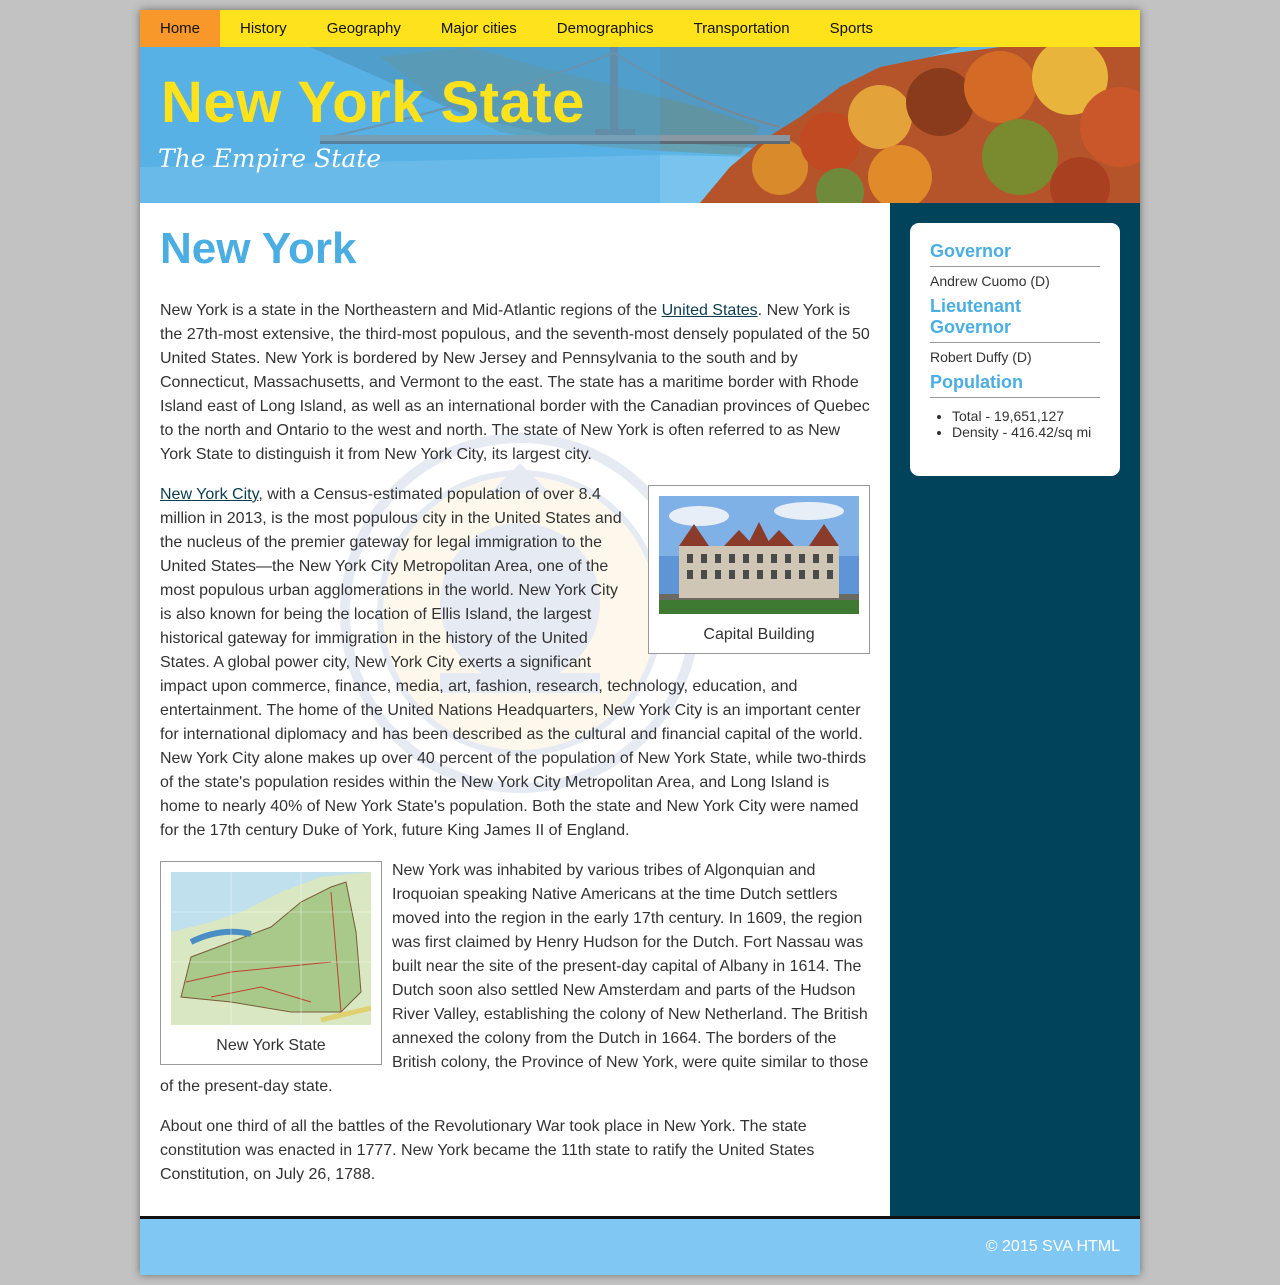  Describe the element at coordinates (263, 28) in the screenshot. I see `nav-item-history: History` at that location.